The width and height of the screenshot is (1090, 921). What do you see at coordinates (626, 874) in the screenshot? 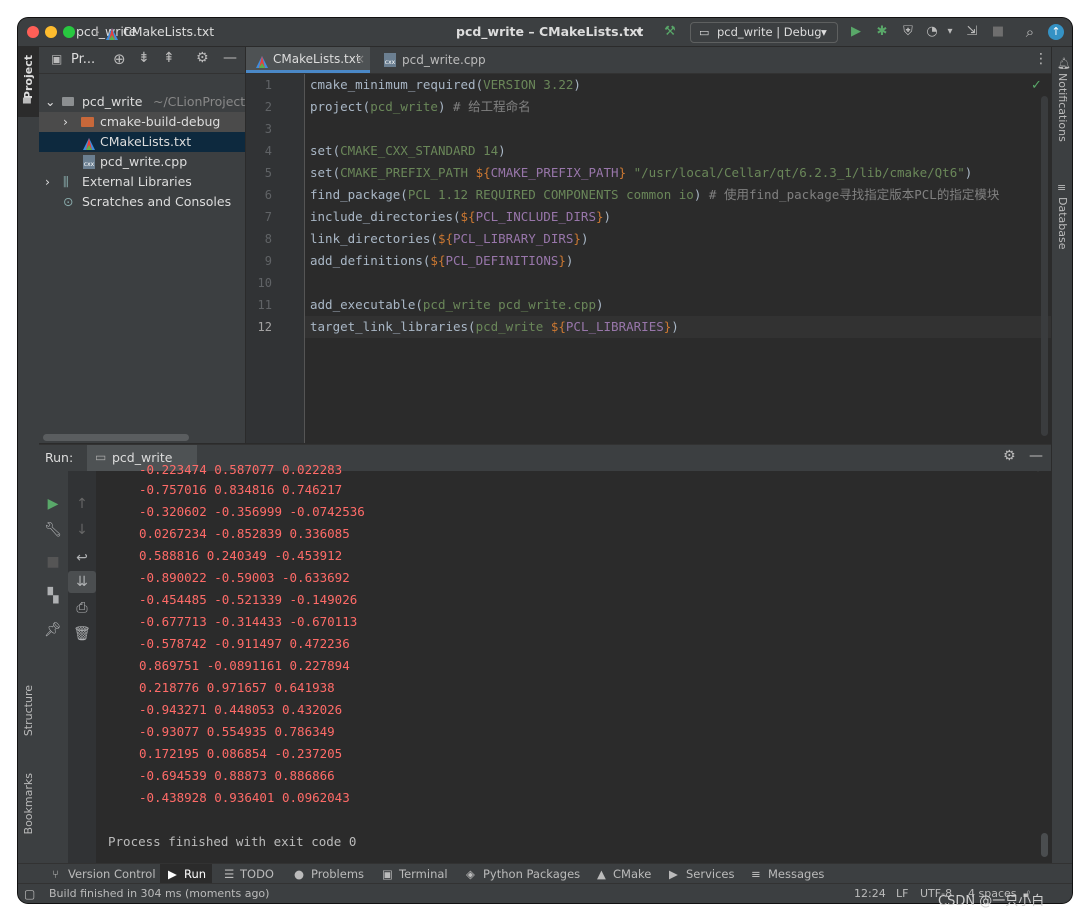
I see `tool-cmake: ▲ CMake` at bounding box center [626, 874].